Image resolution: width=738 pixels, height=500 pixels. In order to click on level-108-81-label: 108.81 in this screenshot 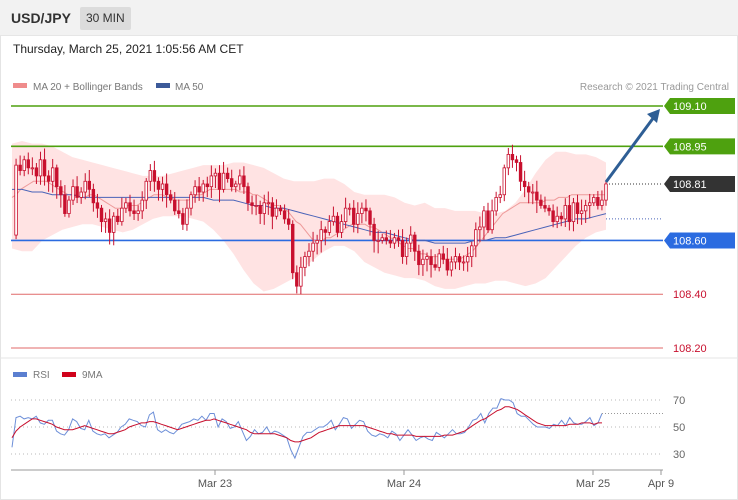, I will do `click(690, 185)`.